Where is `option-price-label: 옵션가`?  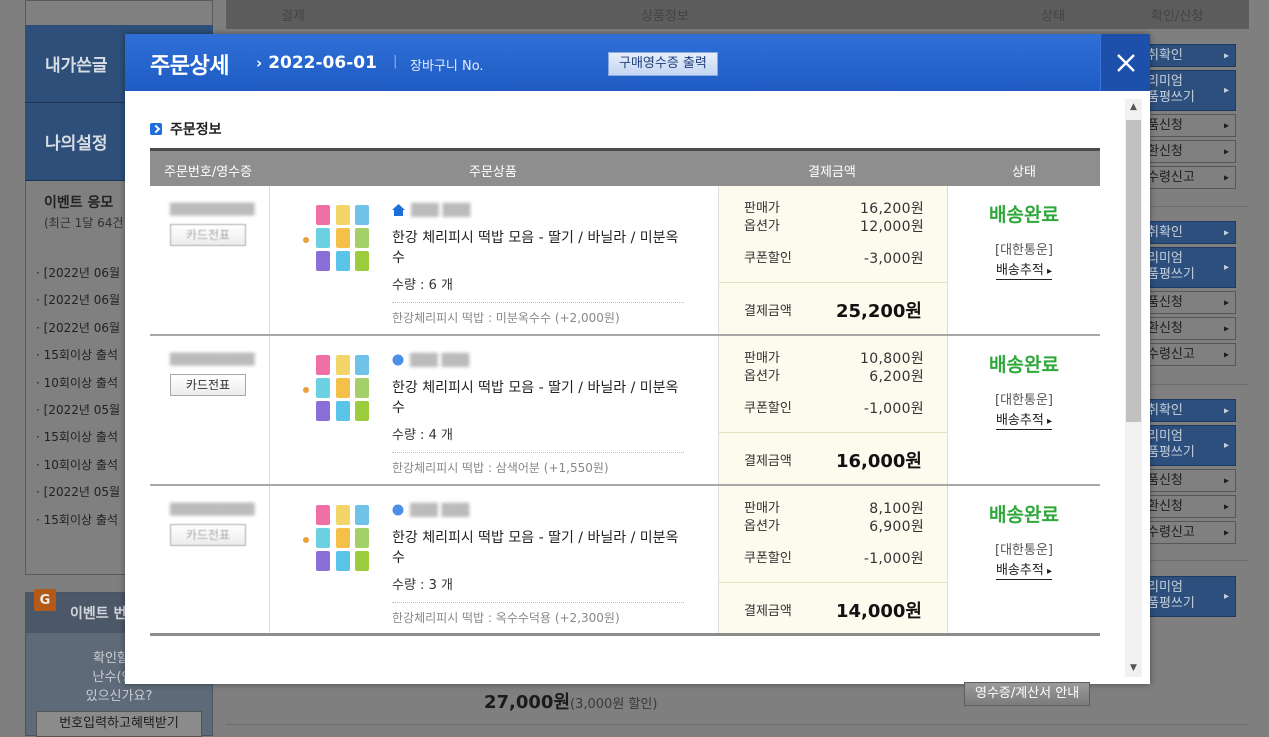
option-price-label: 옵션가 is located at coordinates (762, 226).